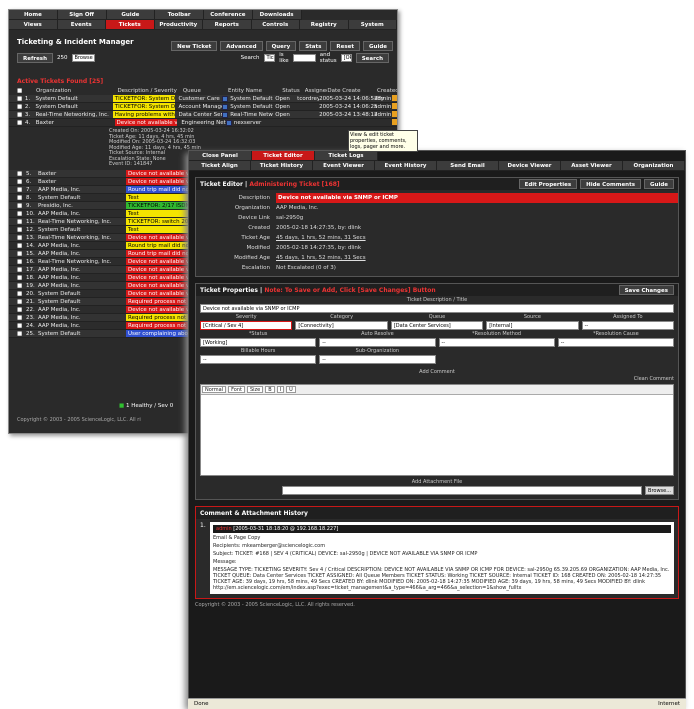  What do you see at coordinates (82, 15) in the screenshot?
I see `nav-sign-off: Sign Off` at bounding box center [82, 15].